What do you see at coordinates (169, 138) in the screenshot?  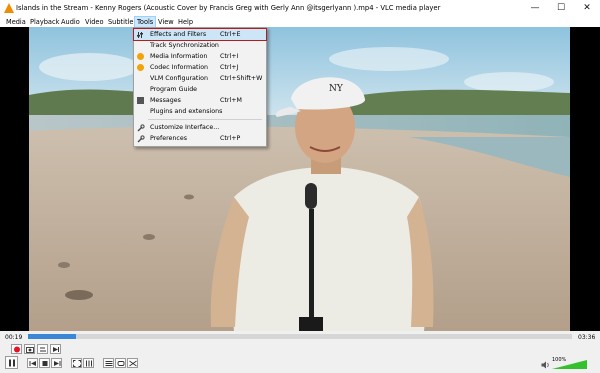 I see `menu-item-label: Preferences` at bounding box center [169, 138].